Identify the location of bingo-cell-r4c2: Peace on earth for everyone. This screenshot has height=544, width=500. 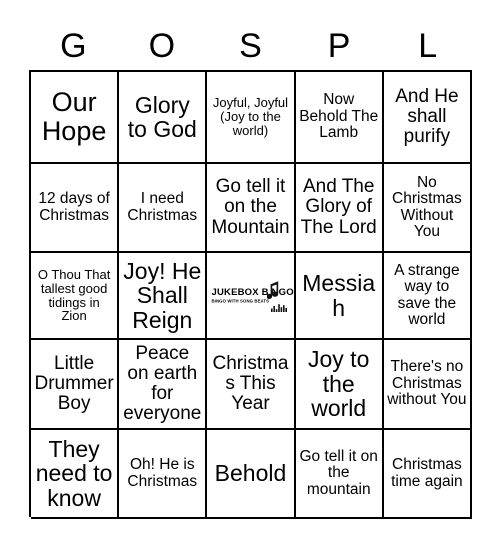
(163, 385).